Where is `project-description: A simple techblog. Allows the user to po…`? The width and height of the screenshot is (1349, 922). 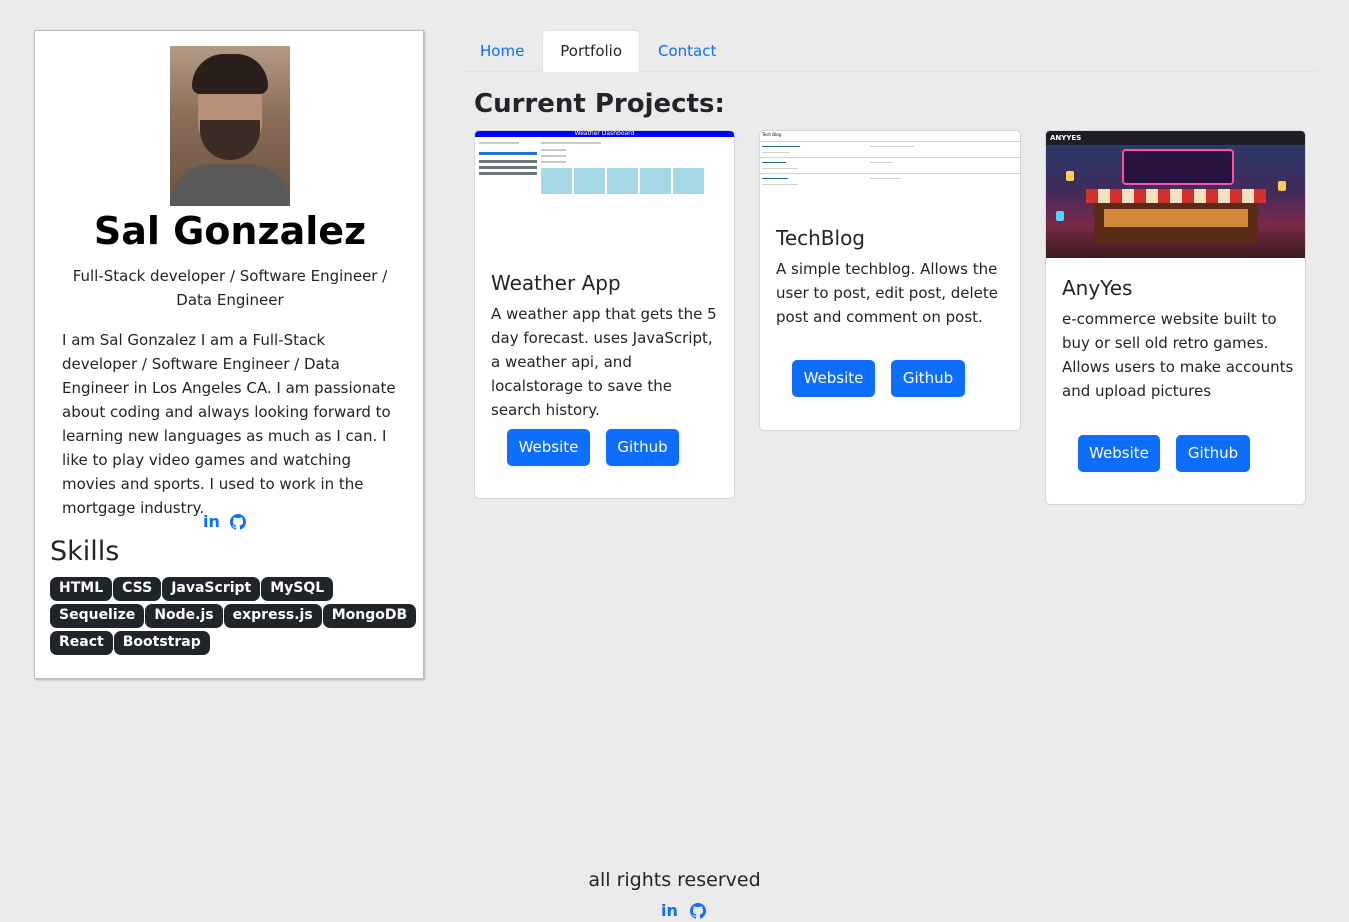 project-description: A simple techblog. Allows the user to po… is located at coordinates (887, 293).